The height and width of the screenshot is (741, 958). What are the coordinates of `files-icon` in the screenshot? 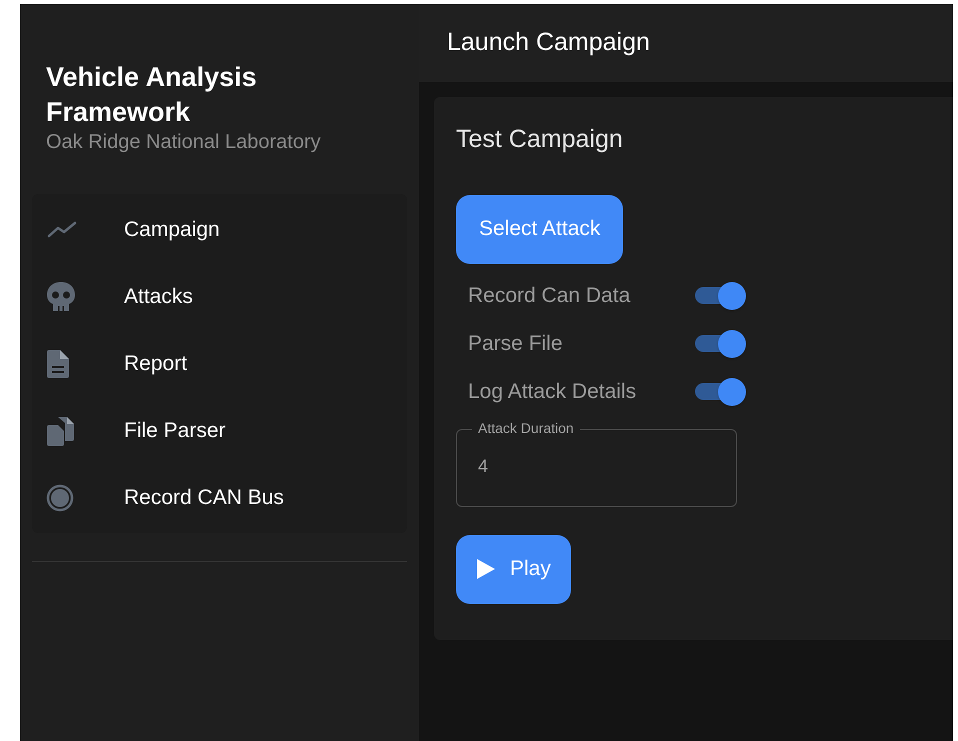 It's located at (61, 430).